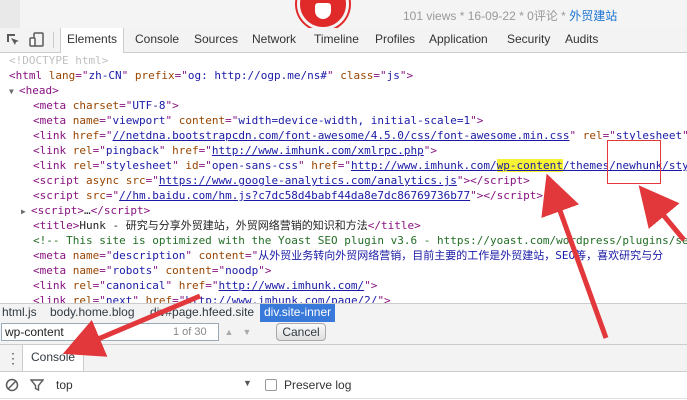  I want to click on post-category: 外贸建站, so click(593, 16).